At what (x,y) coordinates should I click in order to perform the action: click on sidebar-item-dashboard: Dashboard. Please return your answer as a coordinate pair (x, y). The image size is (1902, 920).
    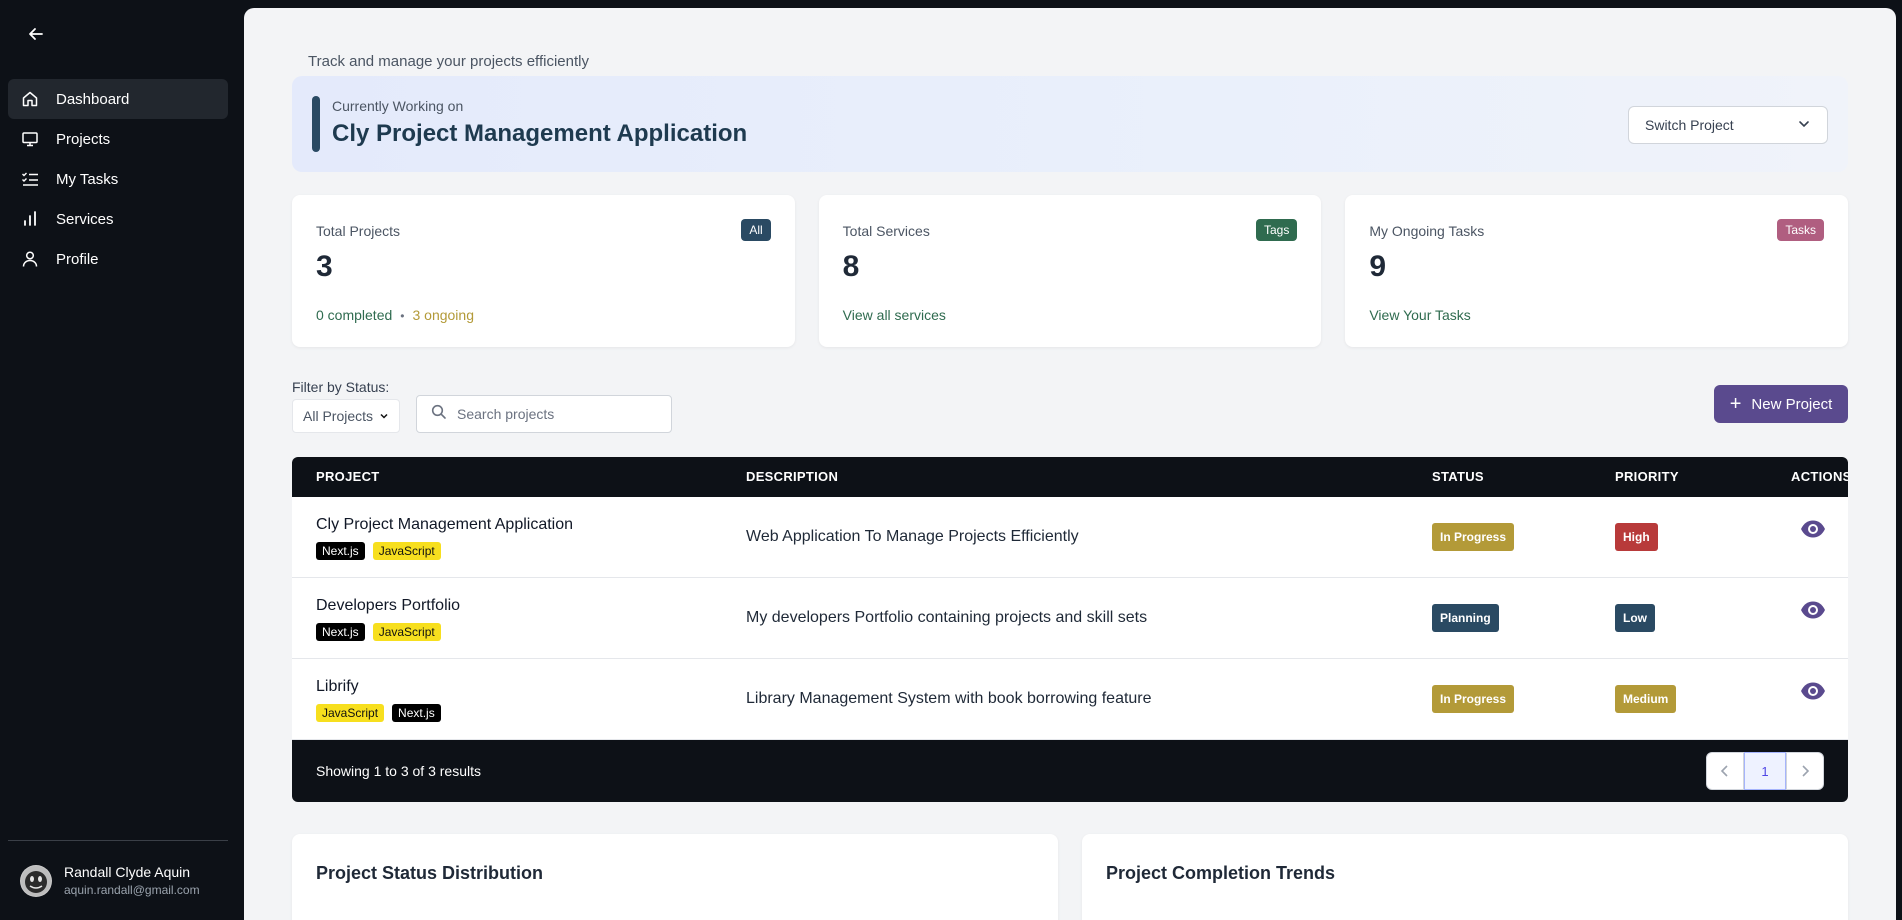
    Looking at the image, I should click on (118, 99).